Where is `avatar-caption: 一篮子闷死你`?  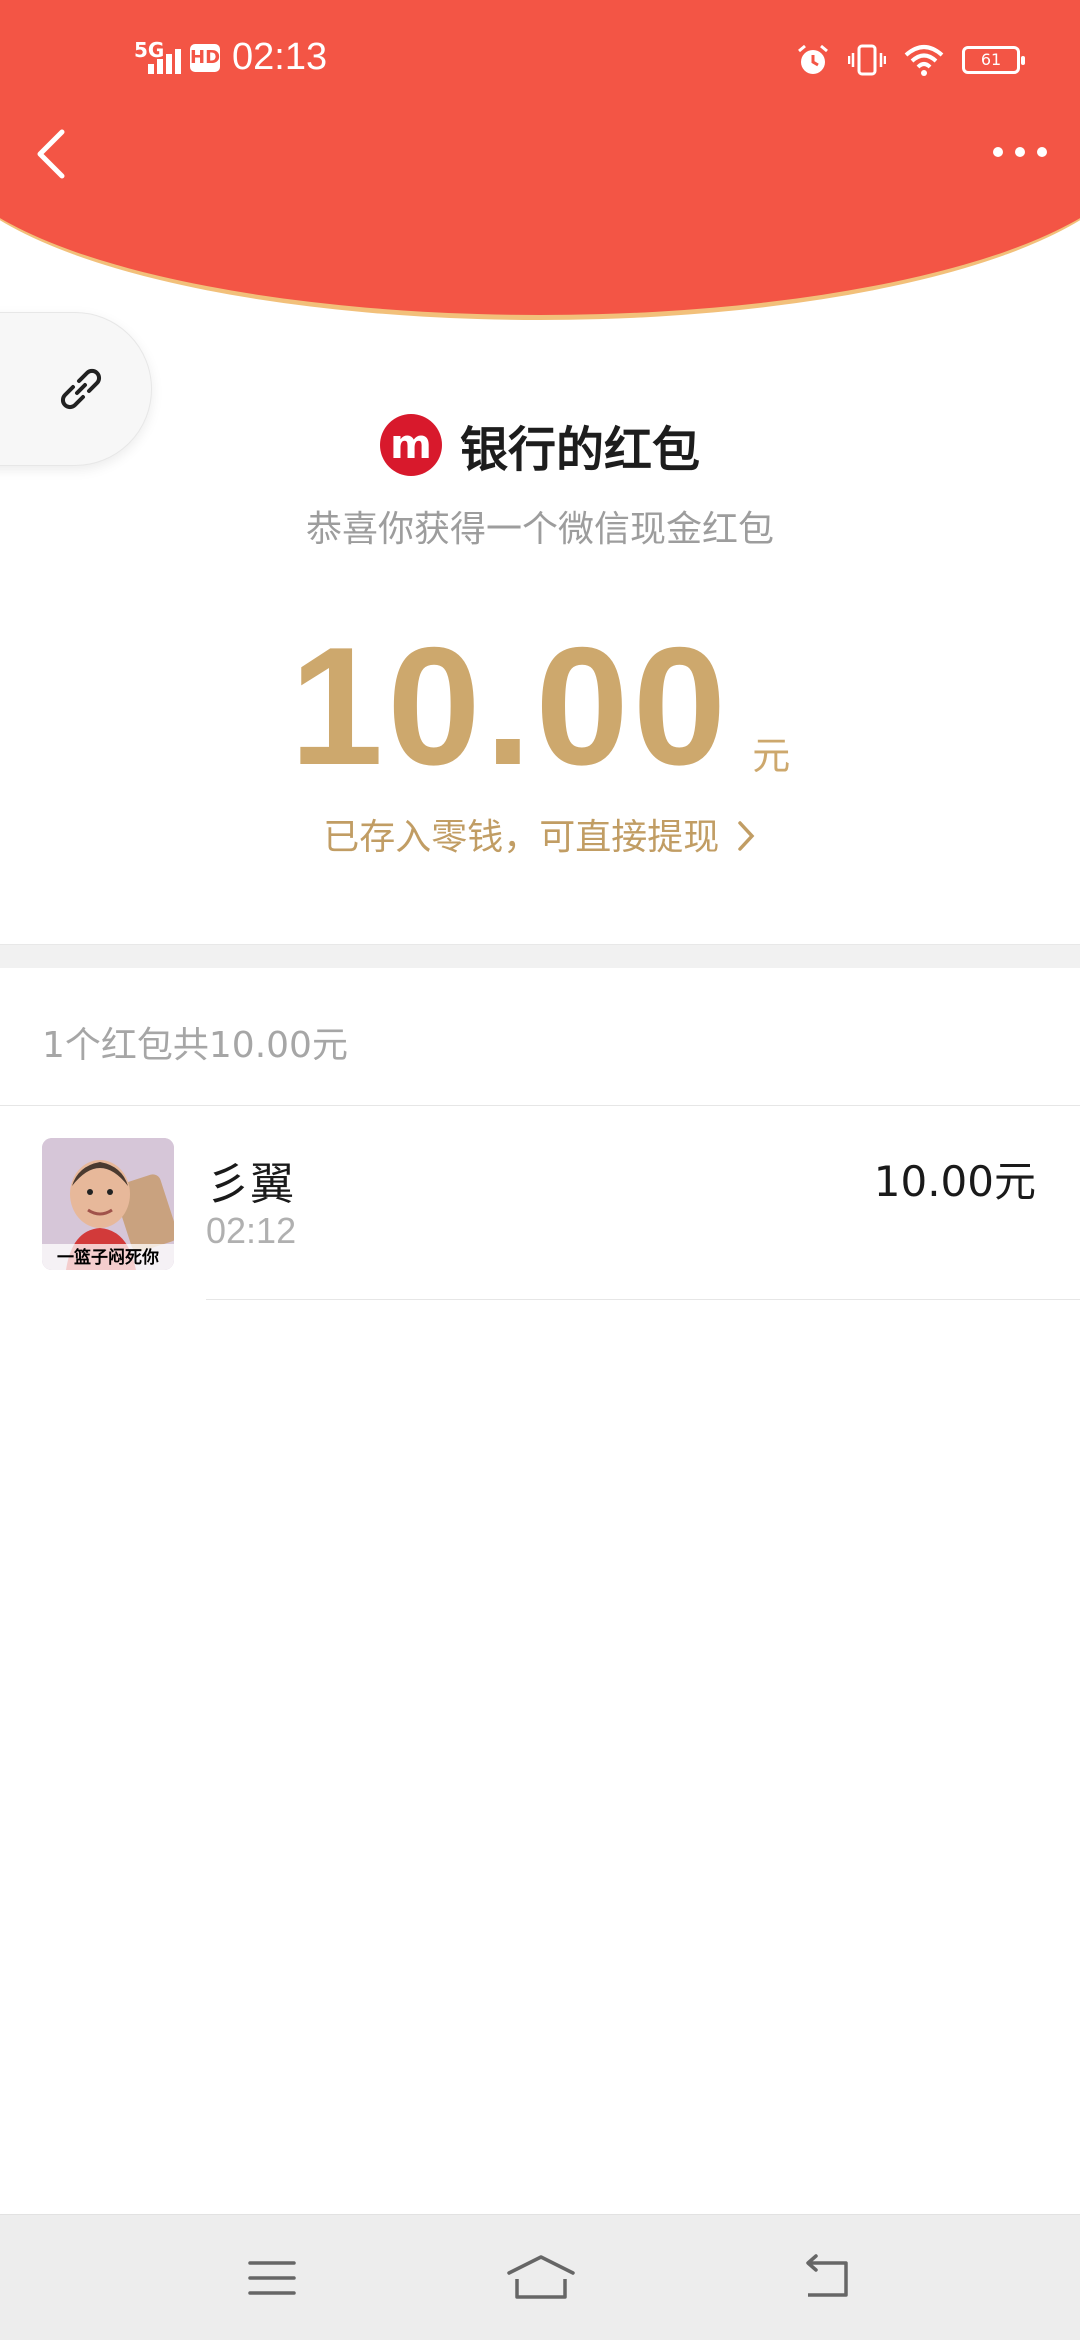
avatar-caption: 一篮子闷死你 is located at coordinates (108, 1258).